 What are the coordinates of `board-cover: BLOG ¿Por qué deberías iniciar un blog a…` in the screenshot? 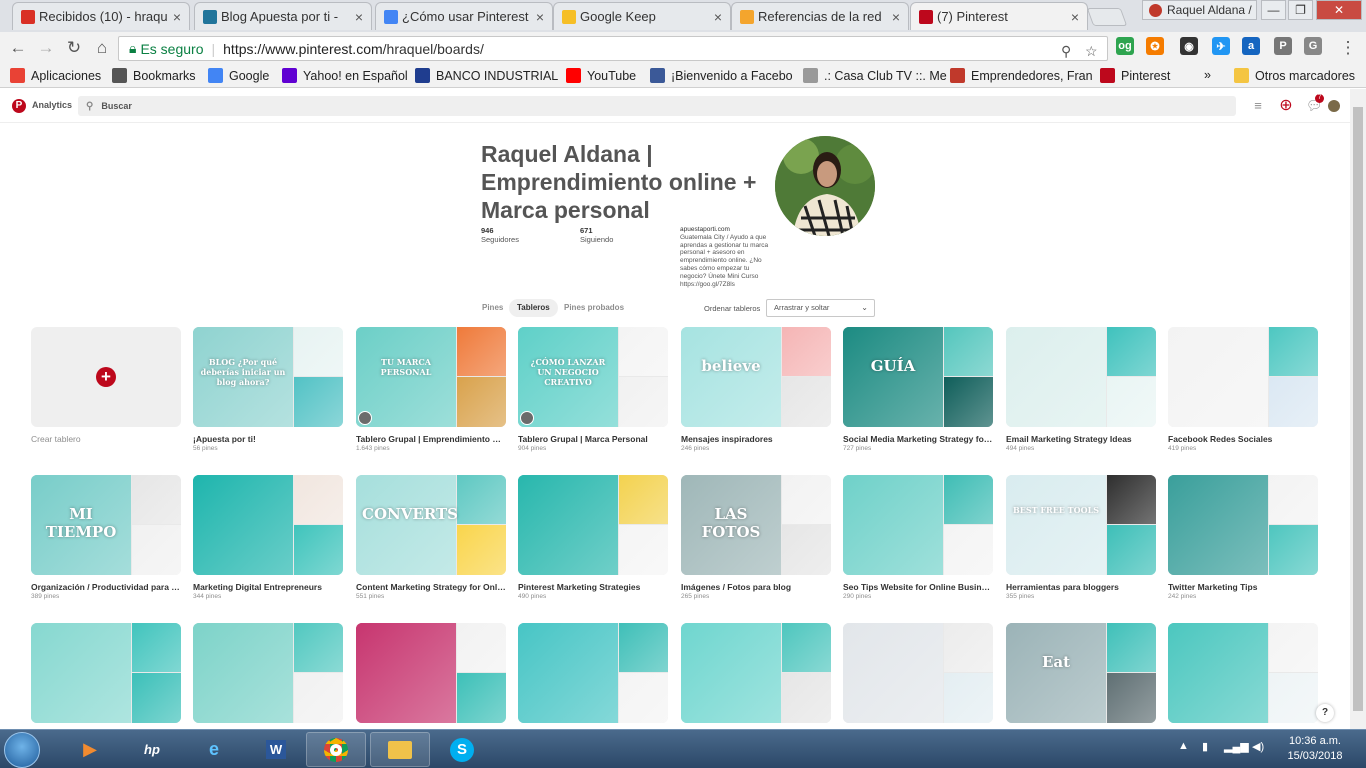 It's located at (268, 377).